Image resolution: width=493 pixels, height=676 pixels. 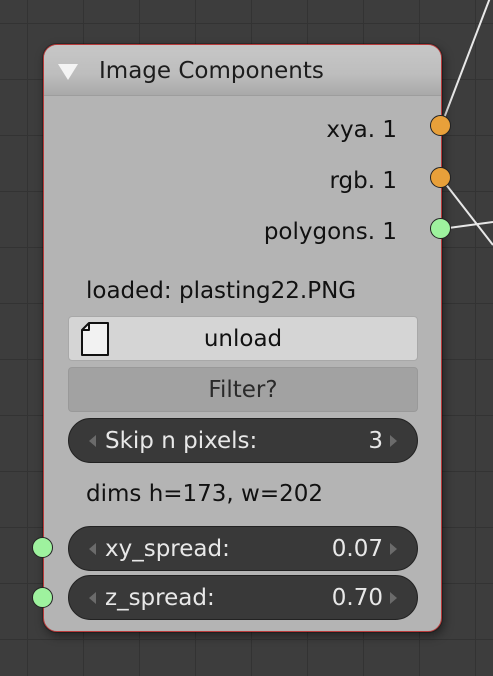 What do you see at coordinates (330, 232) in the screenshot?
I see `output-label-polygons: polygons. 1` at bounding box center [330, 232].